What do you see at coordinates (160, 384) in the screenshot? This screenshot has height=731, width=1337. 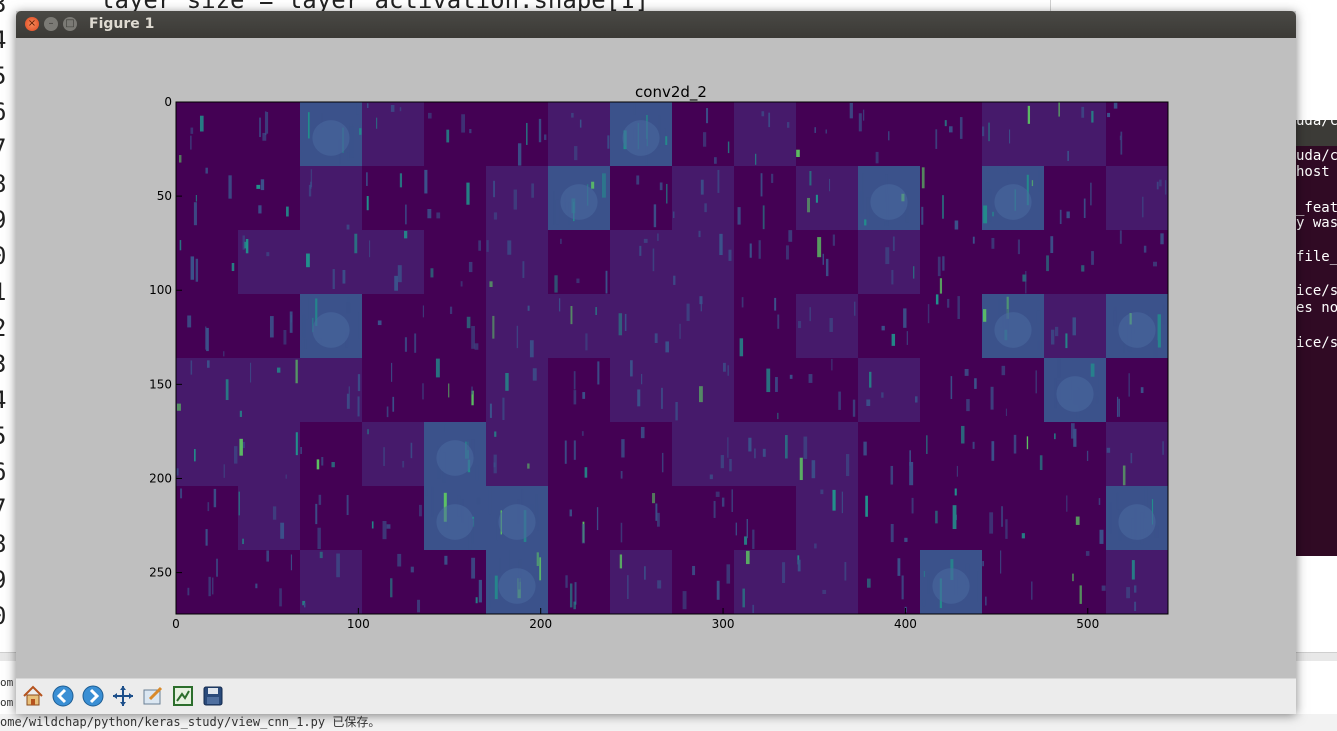 I see `y-tick-label: 150` at bounding box center [160, 384].